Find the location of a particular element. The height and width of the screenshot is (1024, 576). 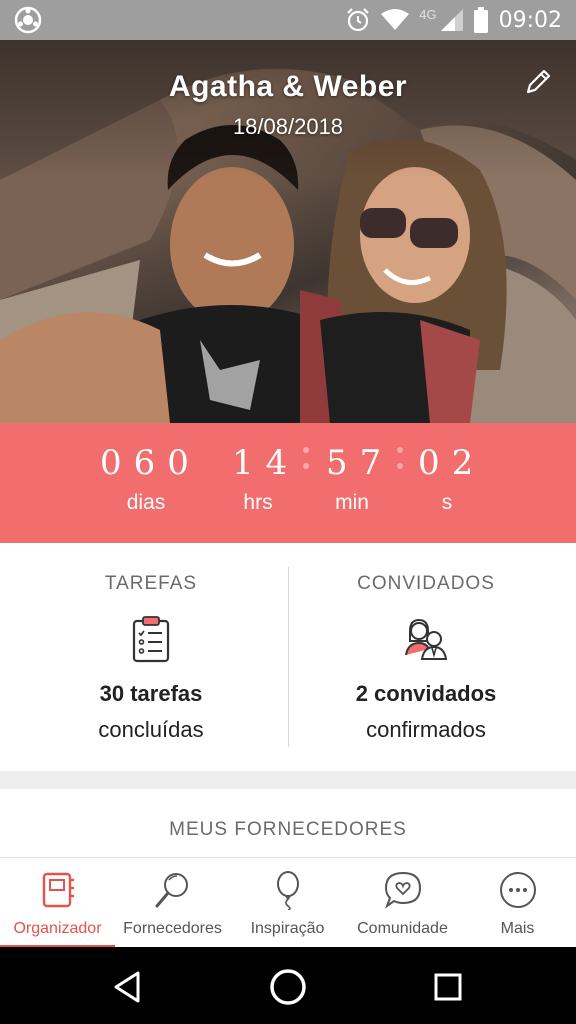

nav-label: Mais is located at coordinates (517, 928).